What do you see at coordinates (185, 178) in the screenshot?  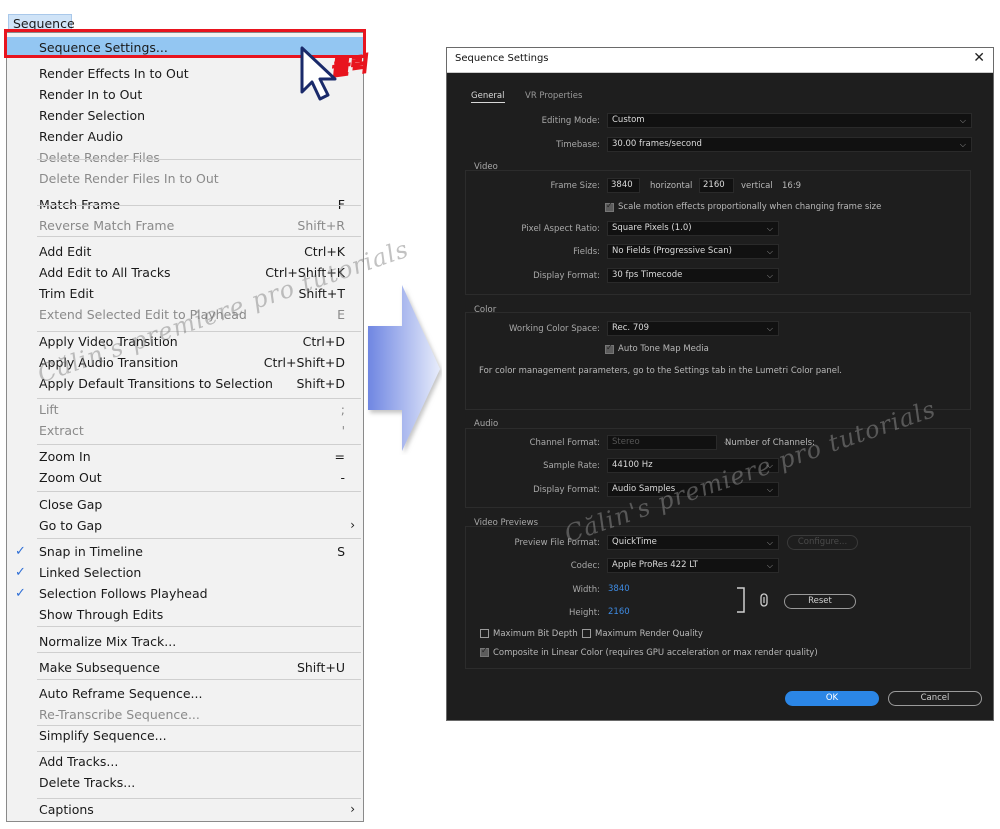 I see `menu-item-delete-render-files-in-to-out: Delete Render Files In to Out` at bounding box center [185, 178].